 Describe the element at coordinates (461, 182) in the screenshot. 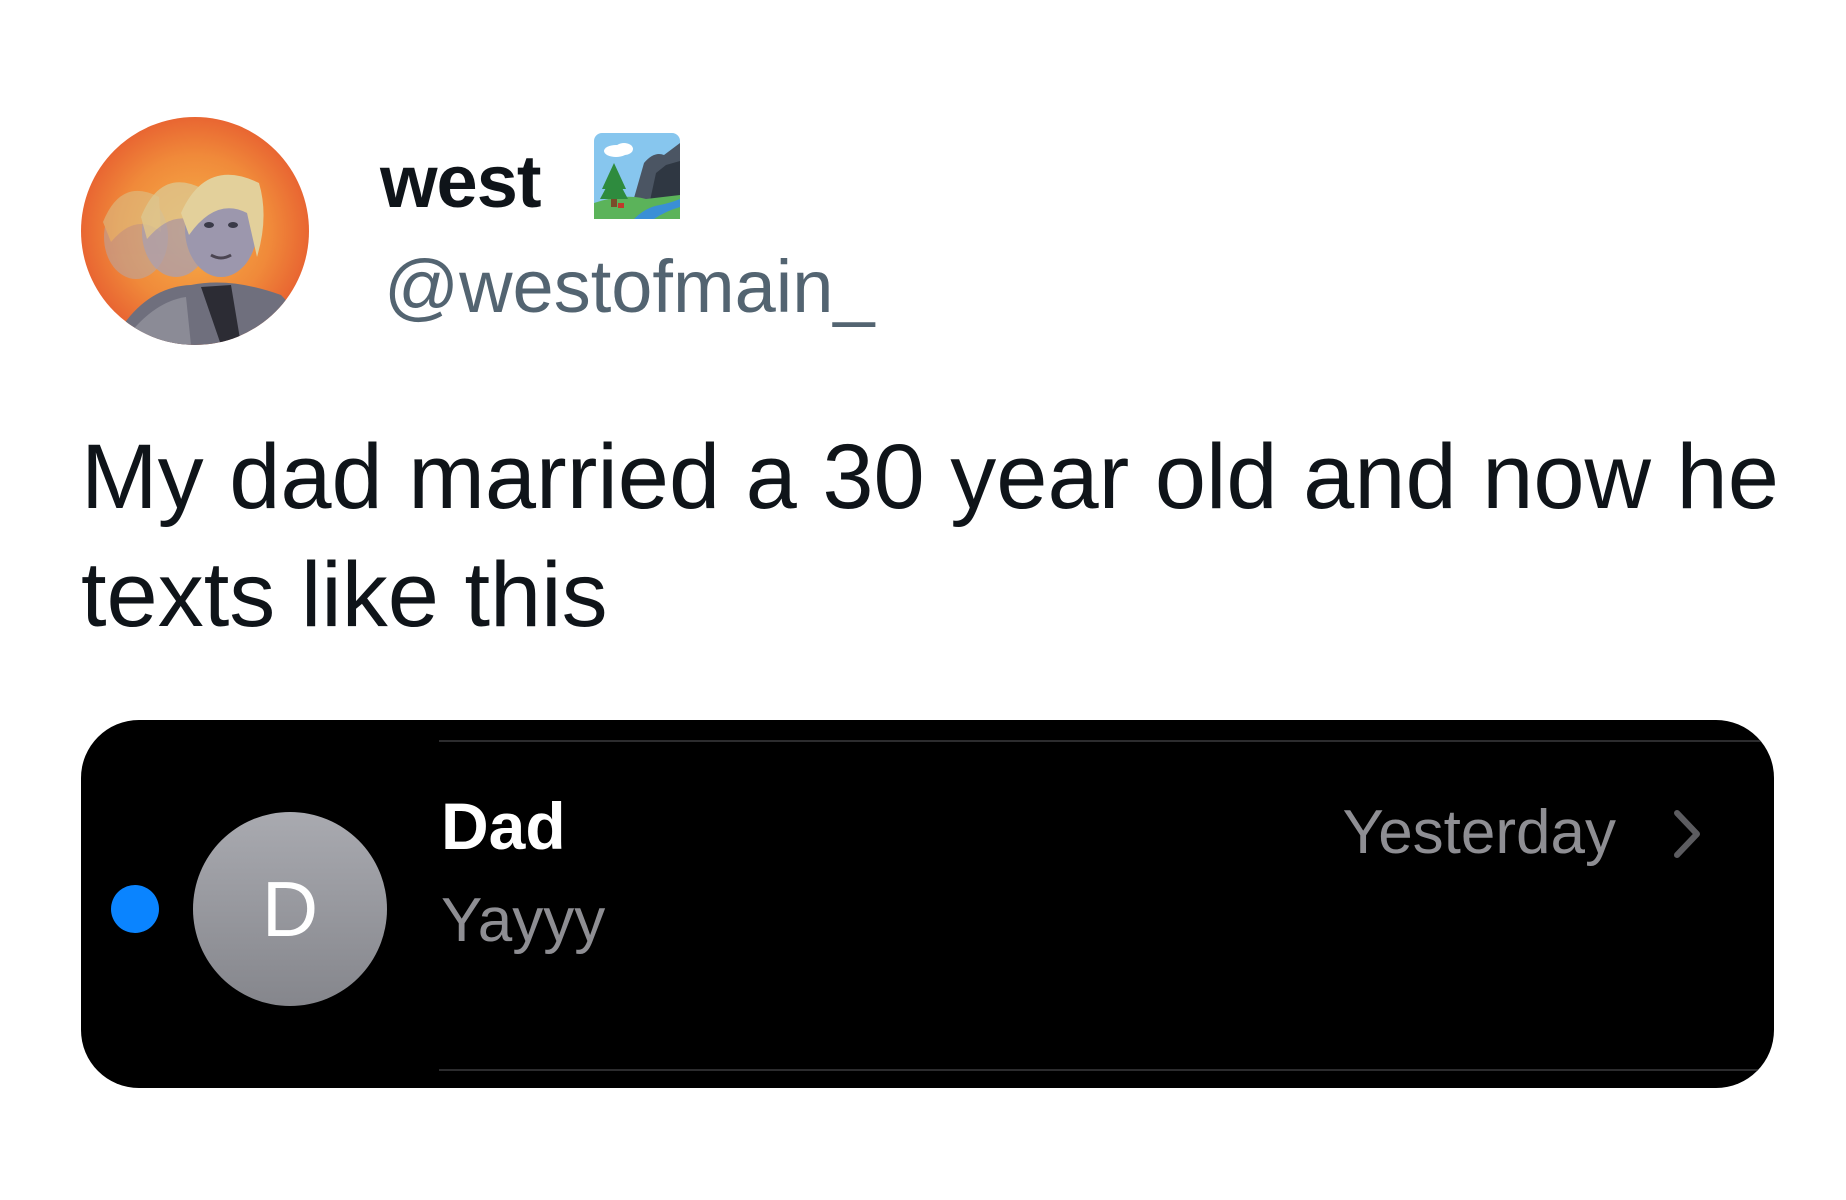

I see `author-display-name: west` at that location.